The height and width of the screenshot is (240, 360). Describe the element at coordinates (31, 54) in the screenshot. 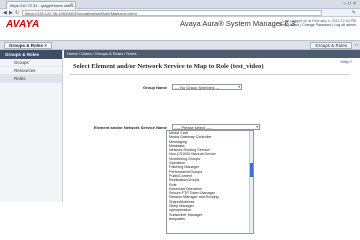

I see `sidebar-heading: Groups & Roles` at that location.